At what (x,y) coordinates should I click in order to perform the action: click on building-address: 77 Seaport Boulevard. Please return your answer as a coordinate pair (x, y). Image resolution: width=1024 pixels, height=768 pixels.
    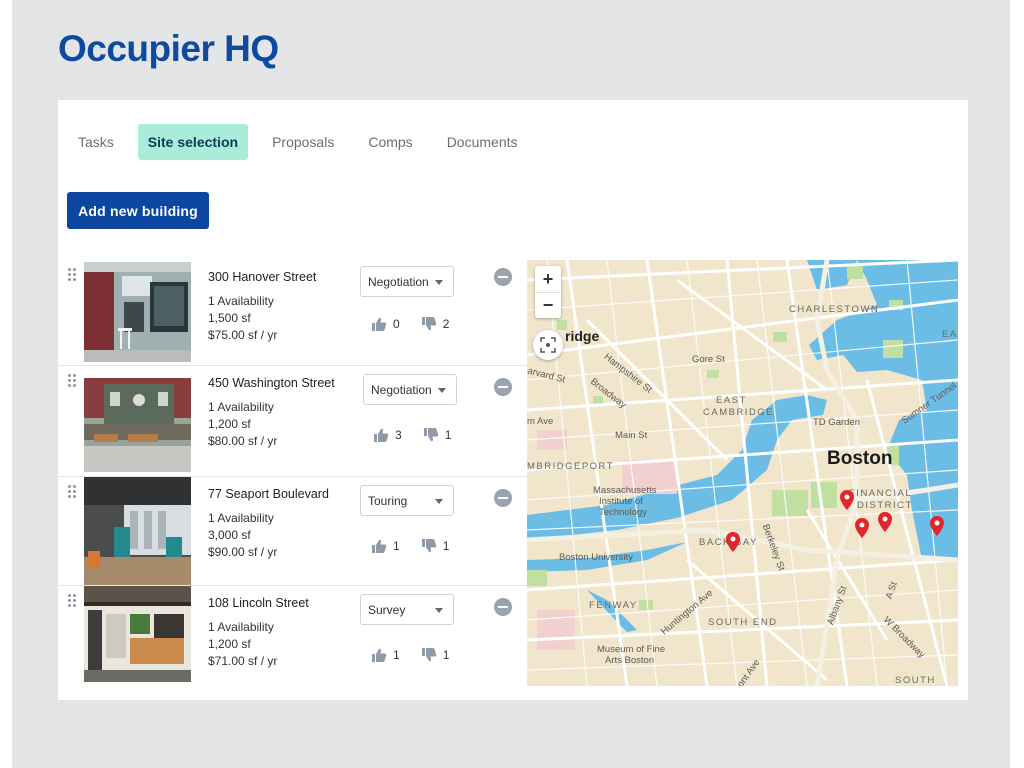
    Looking at the image, I should click on (278, 494).